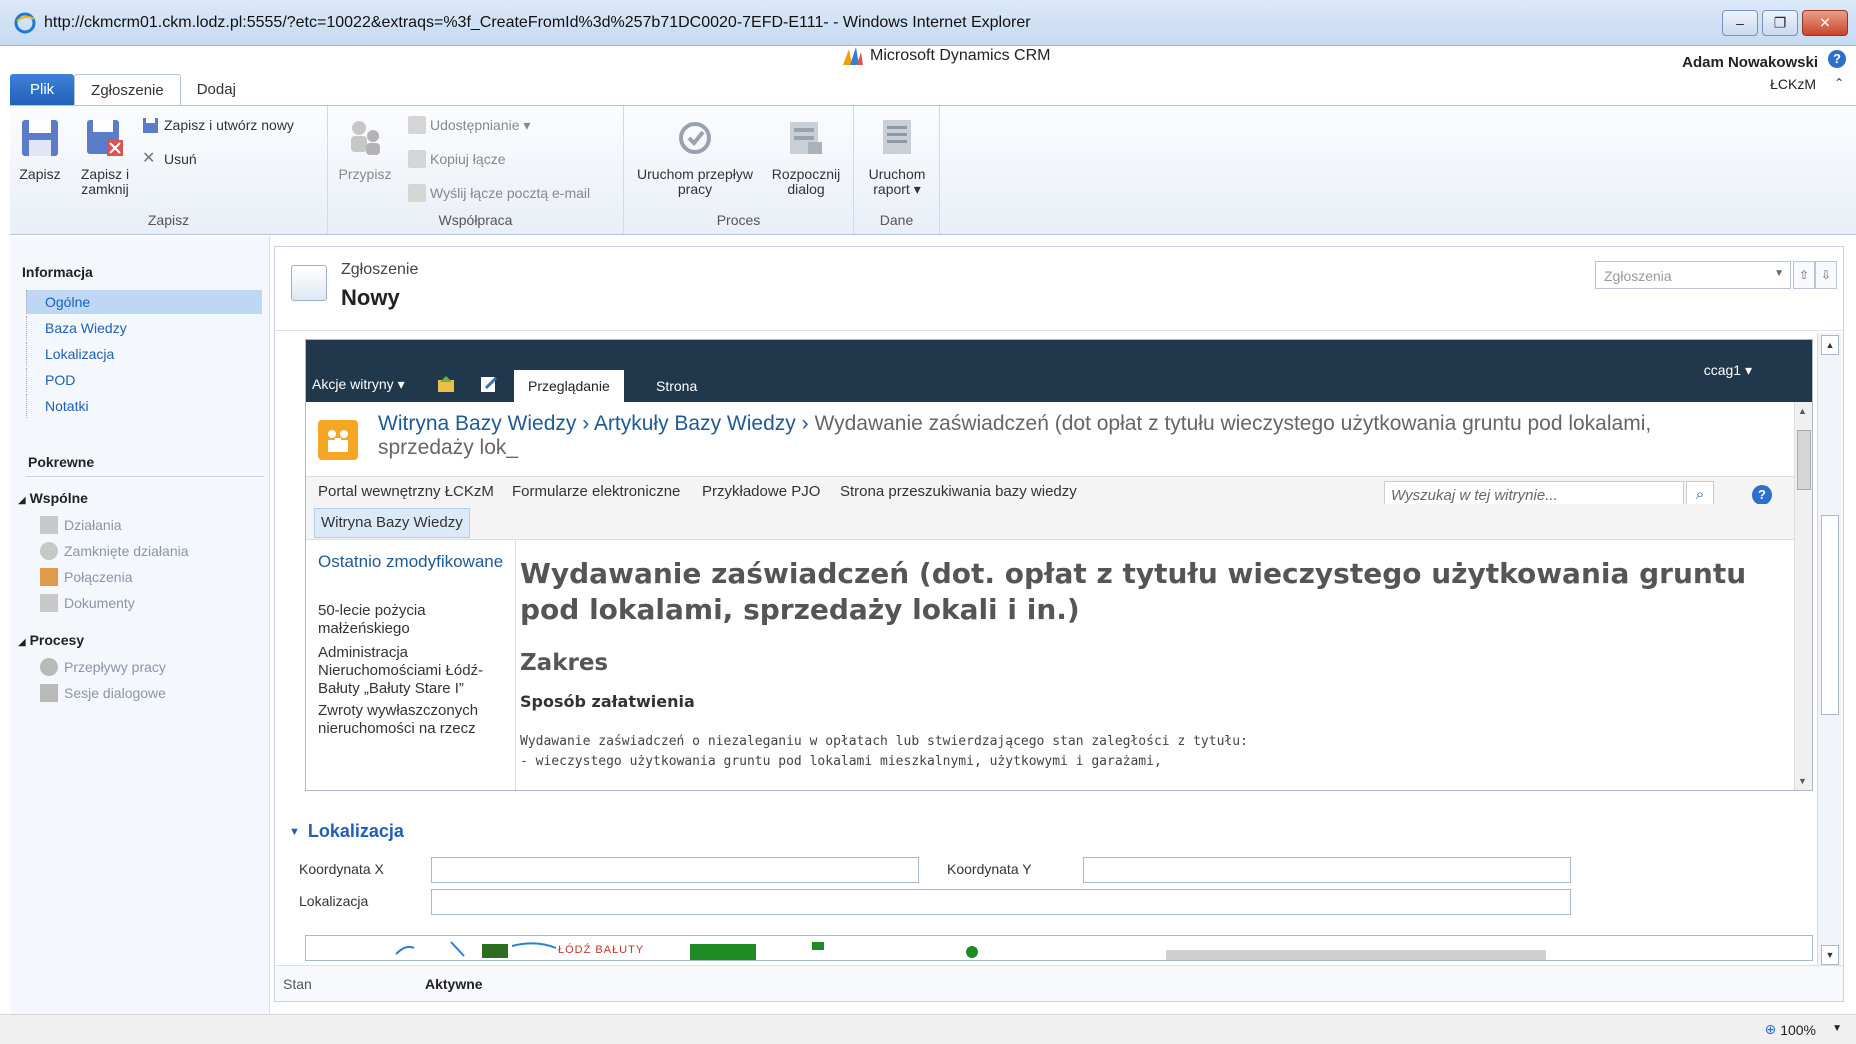 The image size is (1856, 1044). Describe the element at coordinates (392, 523) in the screenshot. I see `nav-kb-site: Witryna Bazy Wiedzy` at that location.